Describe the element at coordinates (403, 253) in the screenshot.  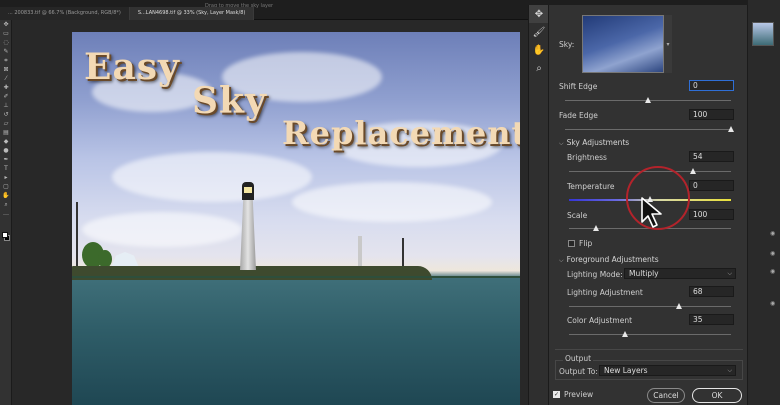
I see `pier-post` at that location.